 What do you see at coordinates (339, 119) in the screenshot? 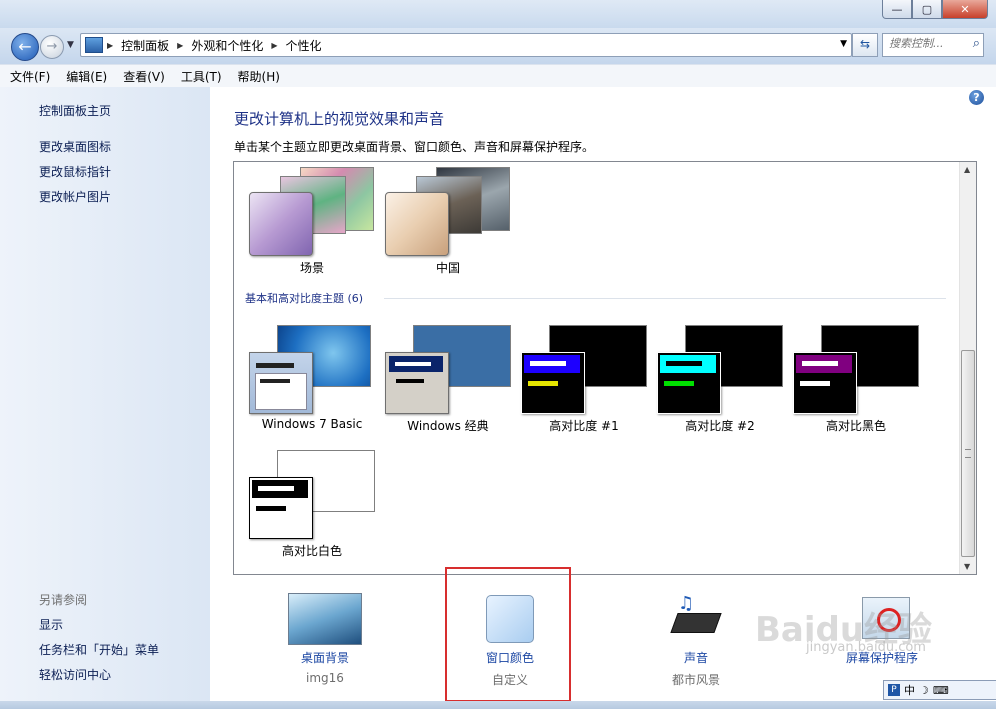
I see `page-title: 更改计算机上的视觉效果和声音` at bounding box center [339, 119].